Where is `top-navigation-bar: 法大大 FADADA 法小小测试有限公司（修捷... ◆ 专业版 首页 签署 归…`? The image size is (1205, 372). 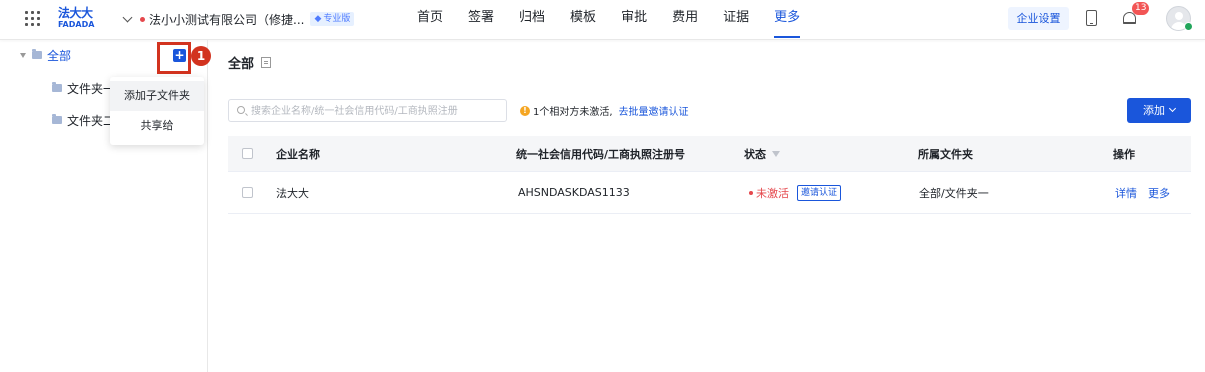 top-navigation-bar: 法大大 FADADA 法小小测试有限公司（修捷... ◆ 专业版 首页 签署 归… is located at coordinates (602, 20).